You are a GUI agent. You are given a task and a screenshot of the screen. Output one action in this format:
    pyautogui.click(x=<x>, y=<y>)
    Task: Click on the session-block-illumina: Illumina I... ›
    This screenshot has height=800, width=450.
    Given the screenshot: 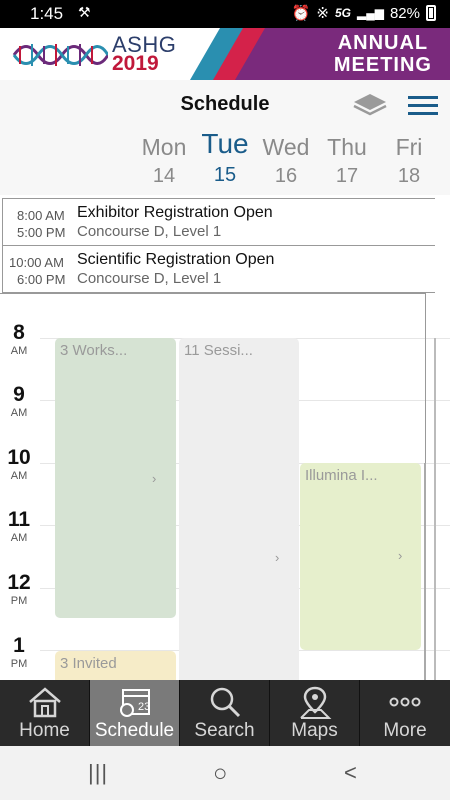 What is the action you would take?
    pyautogui.click(x=360, y=556)
    